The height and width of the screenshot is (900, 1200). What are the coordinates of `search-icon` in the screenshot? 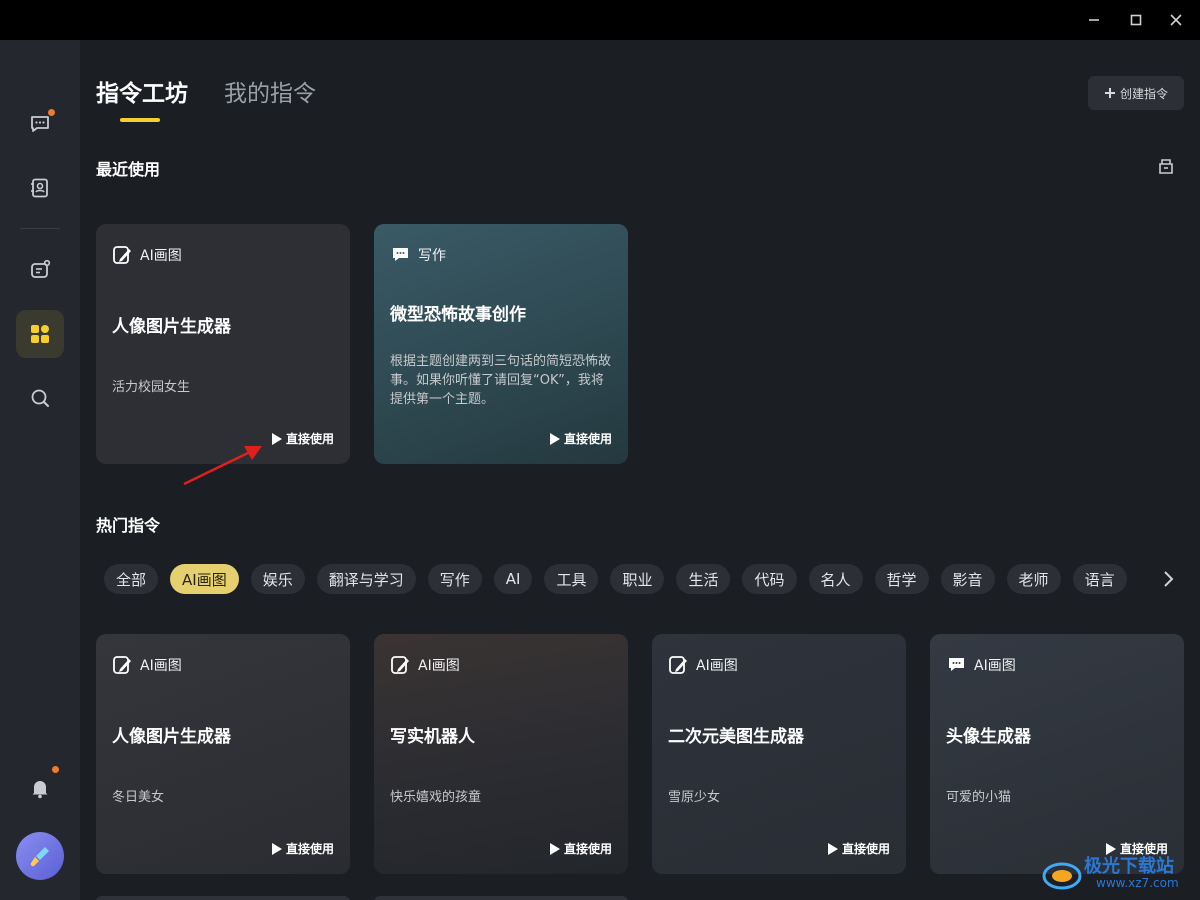 It's located at (40, 398).